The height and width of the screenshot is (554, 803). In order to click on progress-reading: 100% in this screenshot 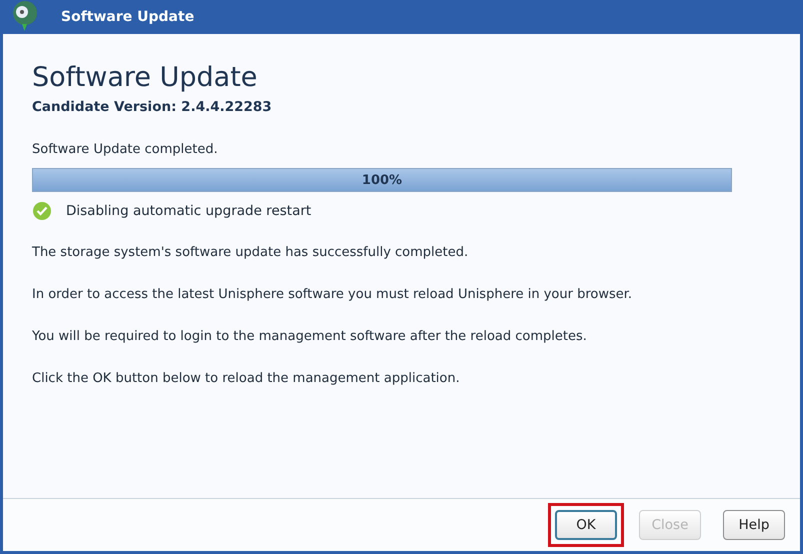, I will do `click(382, 180)`.